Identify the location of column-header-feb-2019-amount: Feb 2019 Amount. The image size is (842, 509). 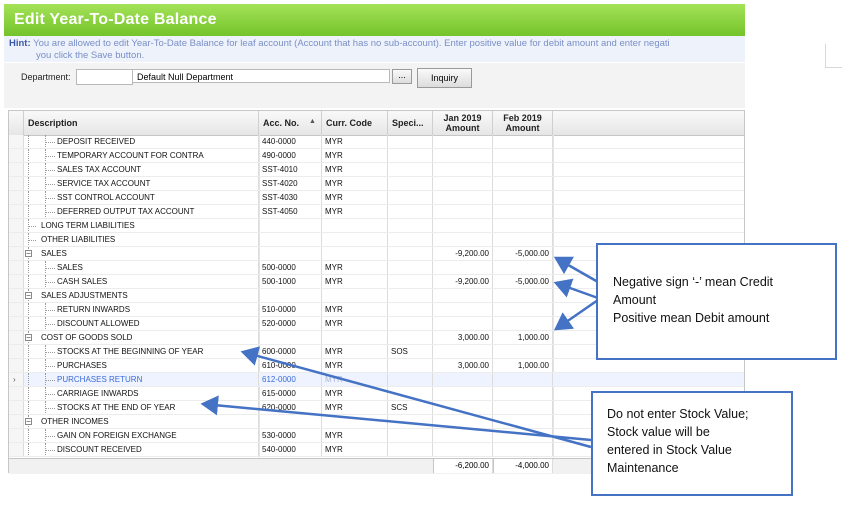
(523, 123).